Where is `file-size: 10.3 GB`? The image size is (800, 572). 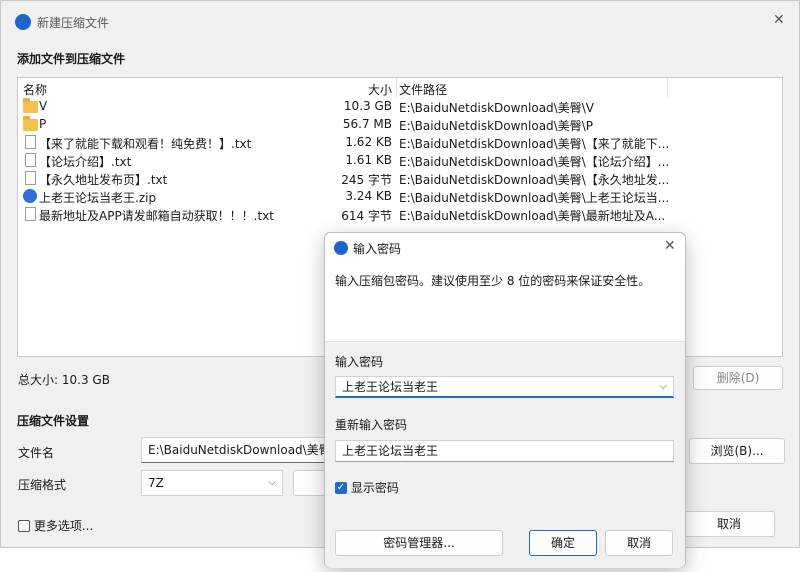 file-size: 10.3 GB is located at coordinates (367, 106).